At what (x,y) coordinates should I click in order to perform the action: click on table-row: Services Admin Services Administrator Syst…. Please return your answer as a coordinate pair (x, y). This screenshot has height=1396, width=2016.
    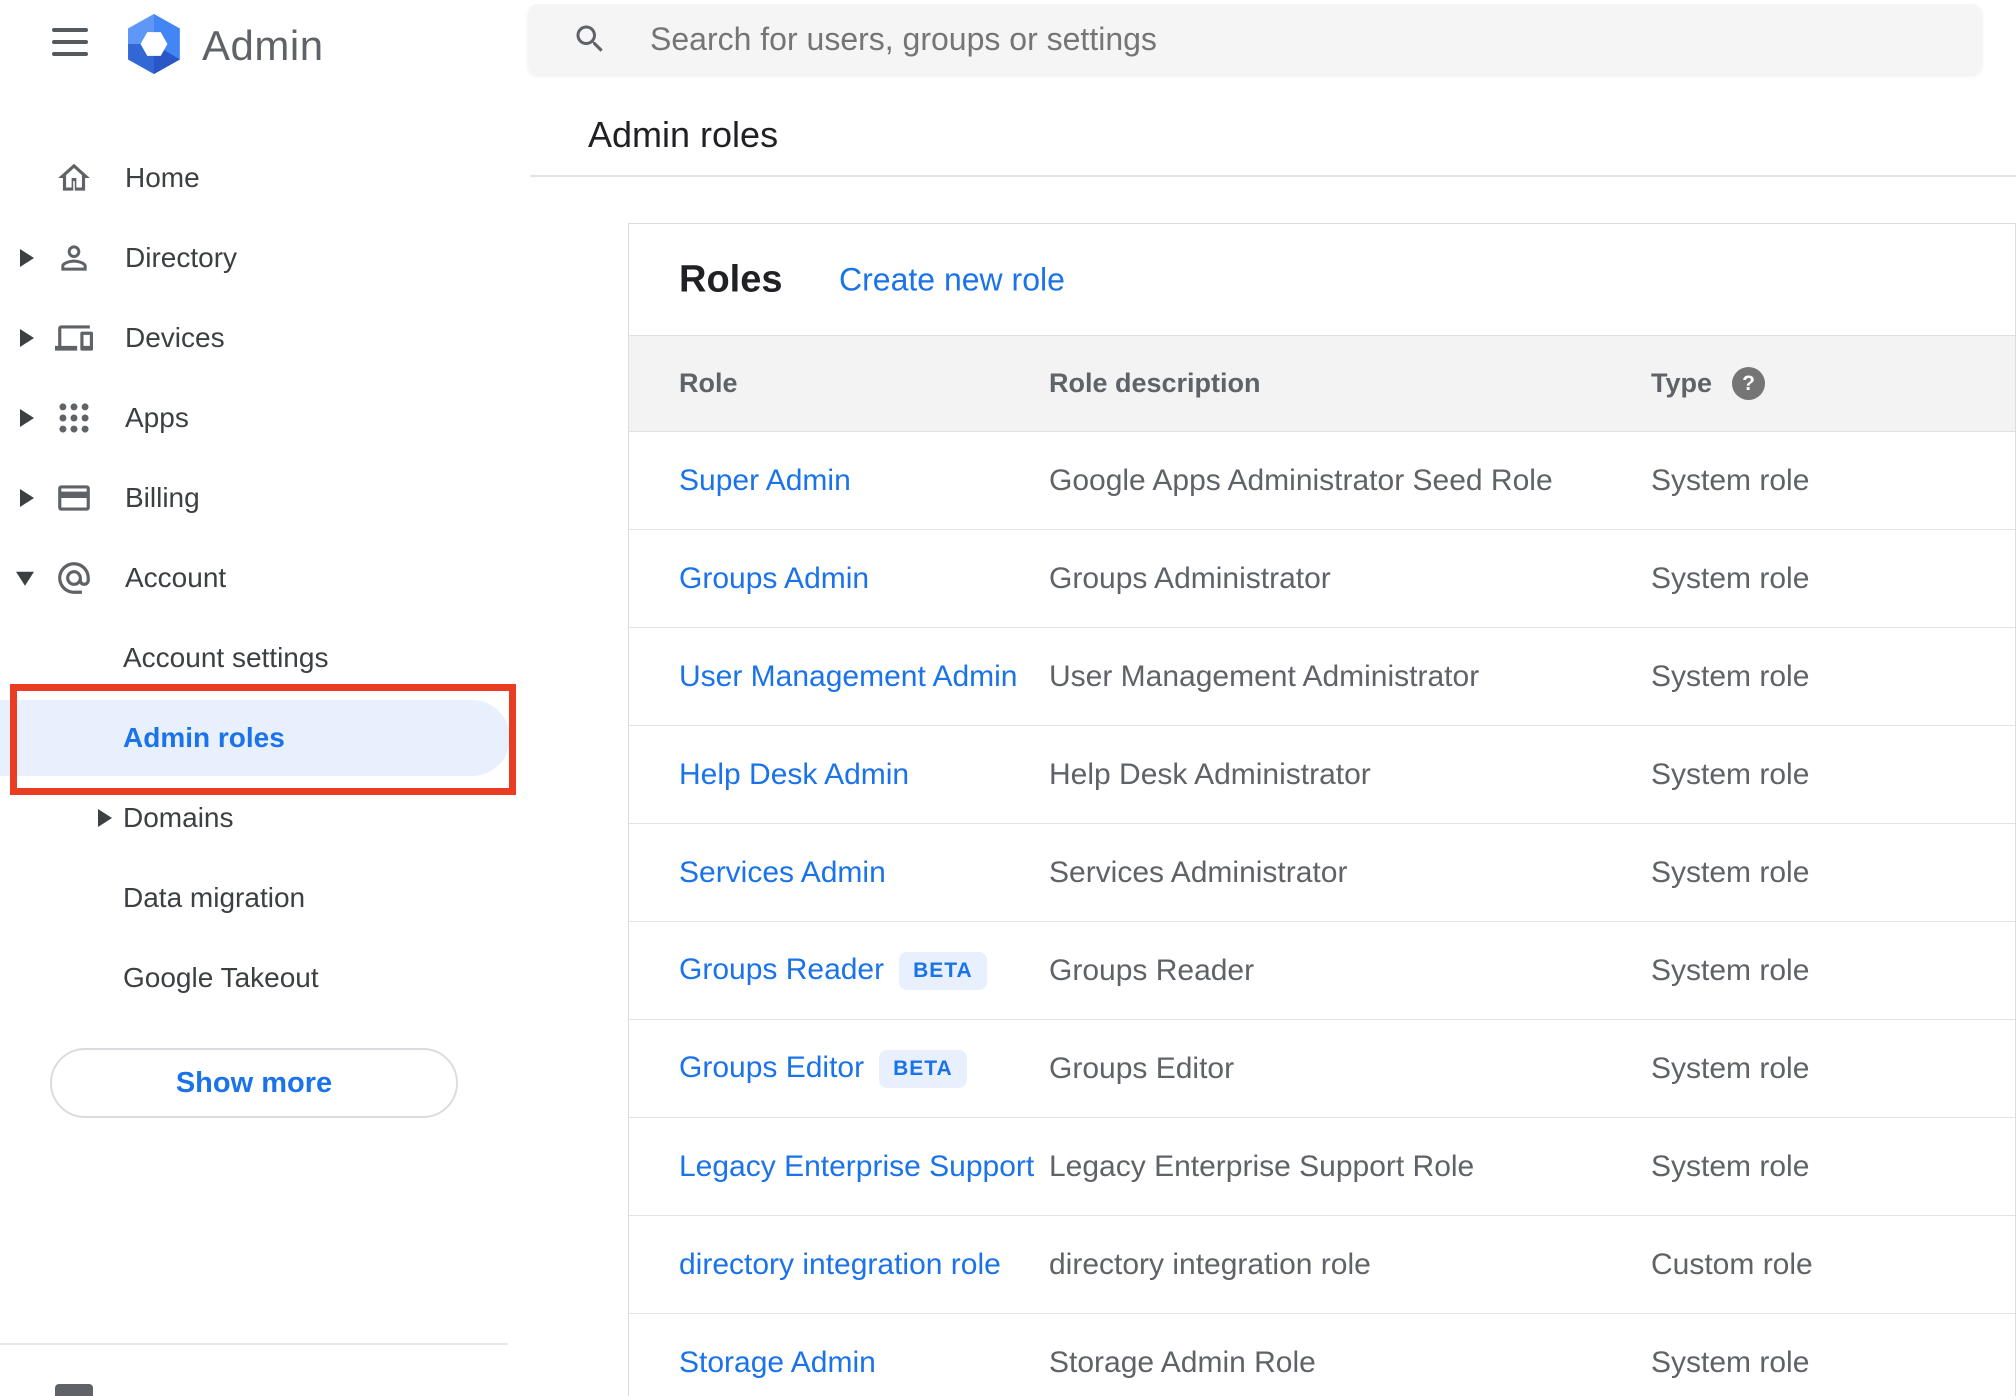
    Looking at the image, I should click on (1322, 873).